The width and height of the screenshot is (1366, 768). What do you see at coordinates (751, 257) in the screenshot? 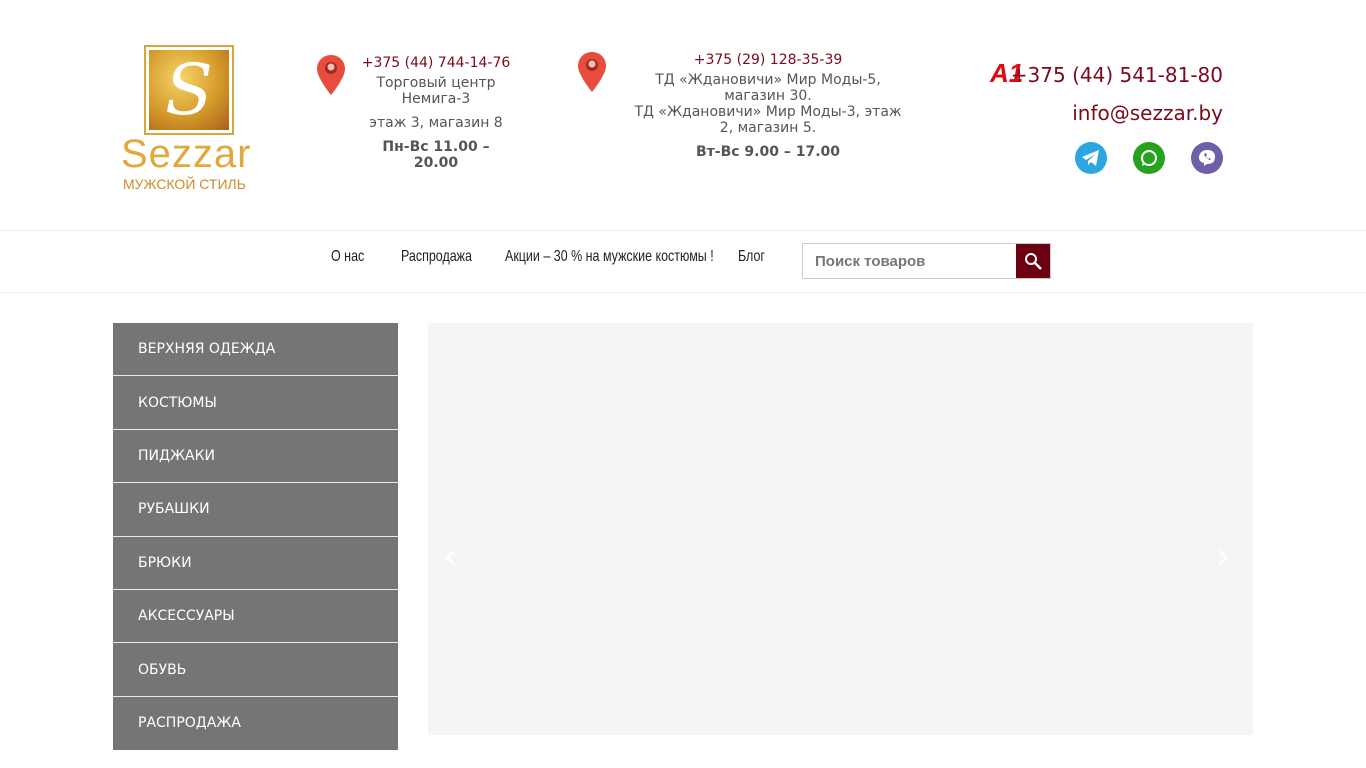
I see `nav-blog: Блог` at bounding box center [751, 257].